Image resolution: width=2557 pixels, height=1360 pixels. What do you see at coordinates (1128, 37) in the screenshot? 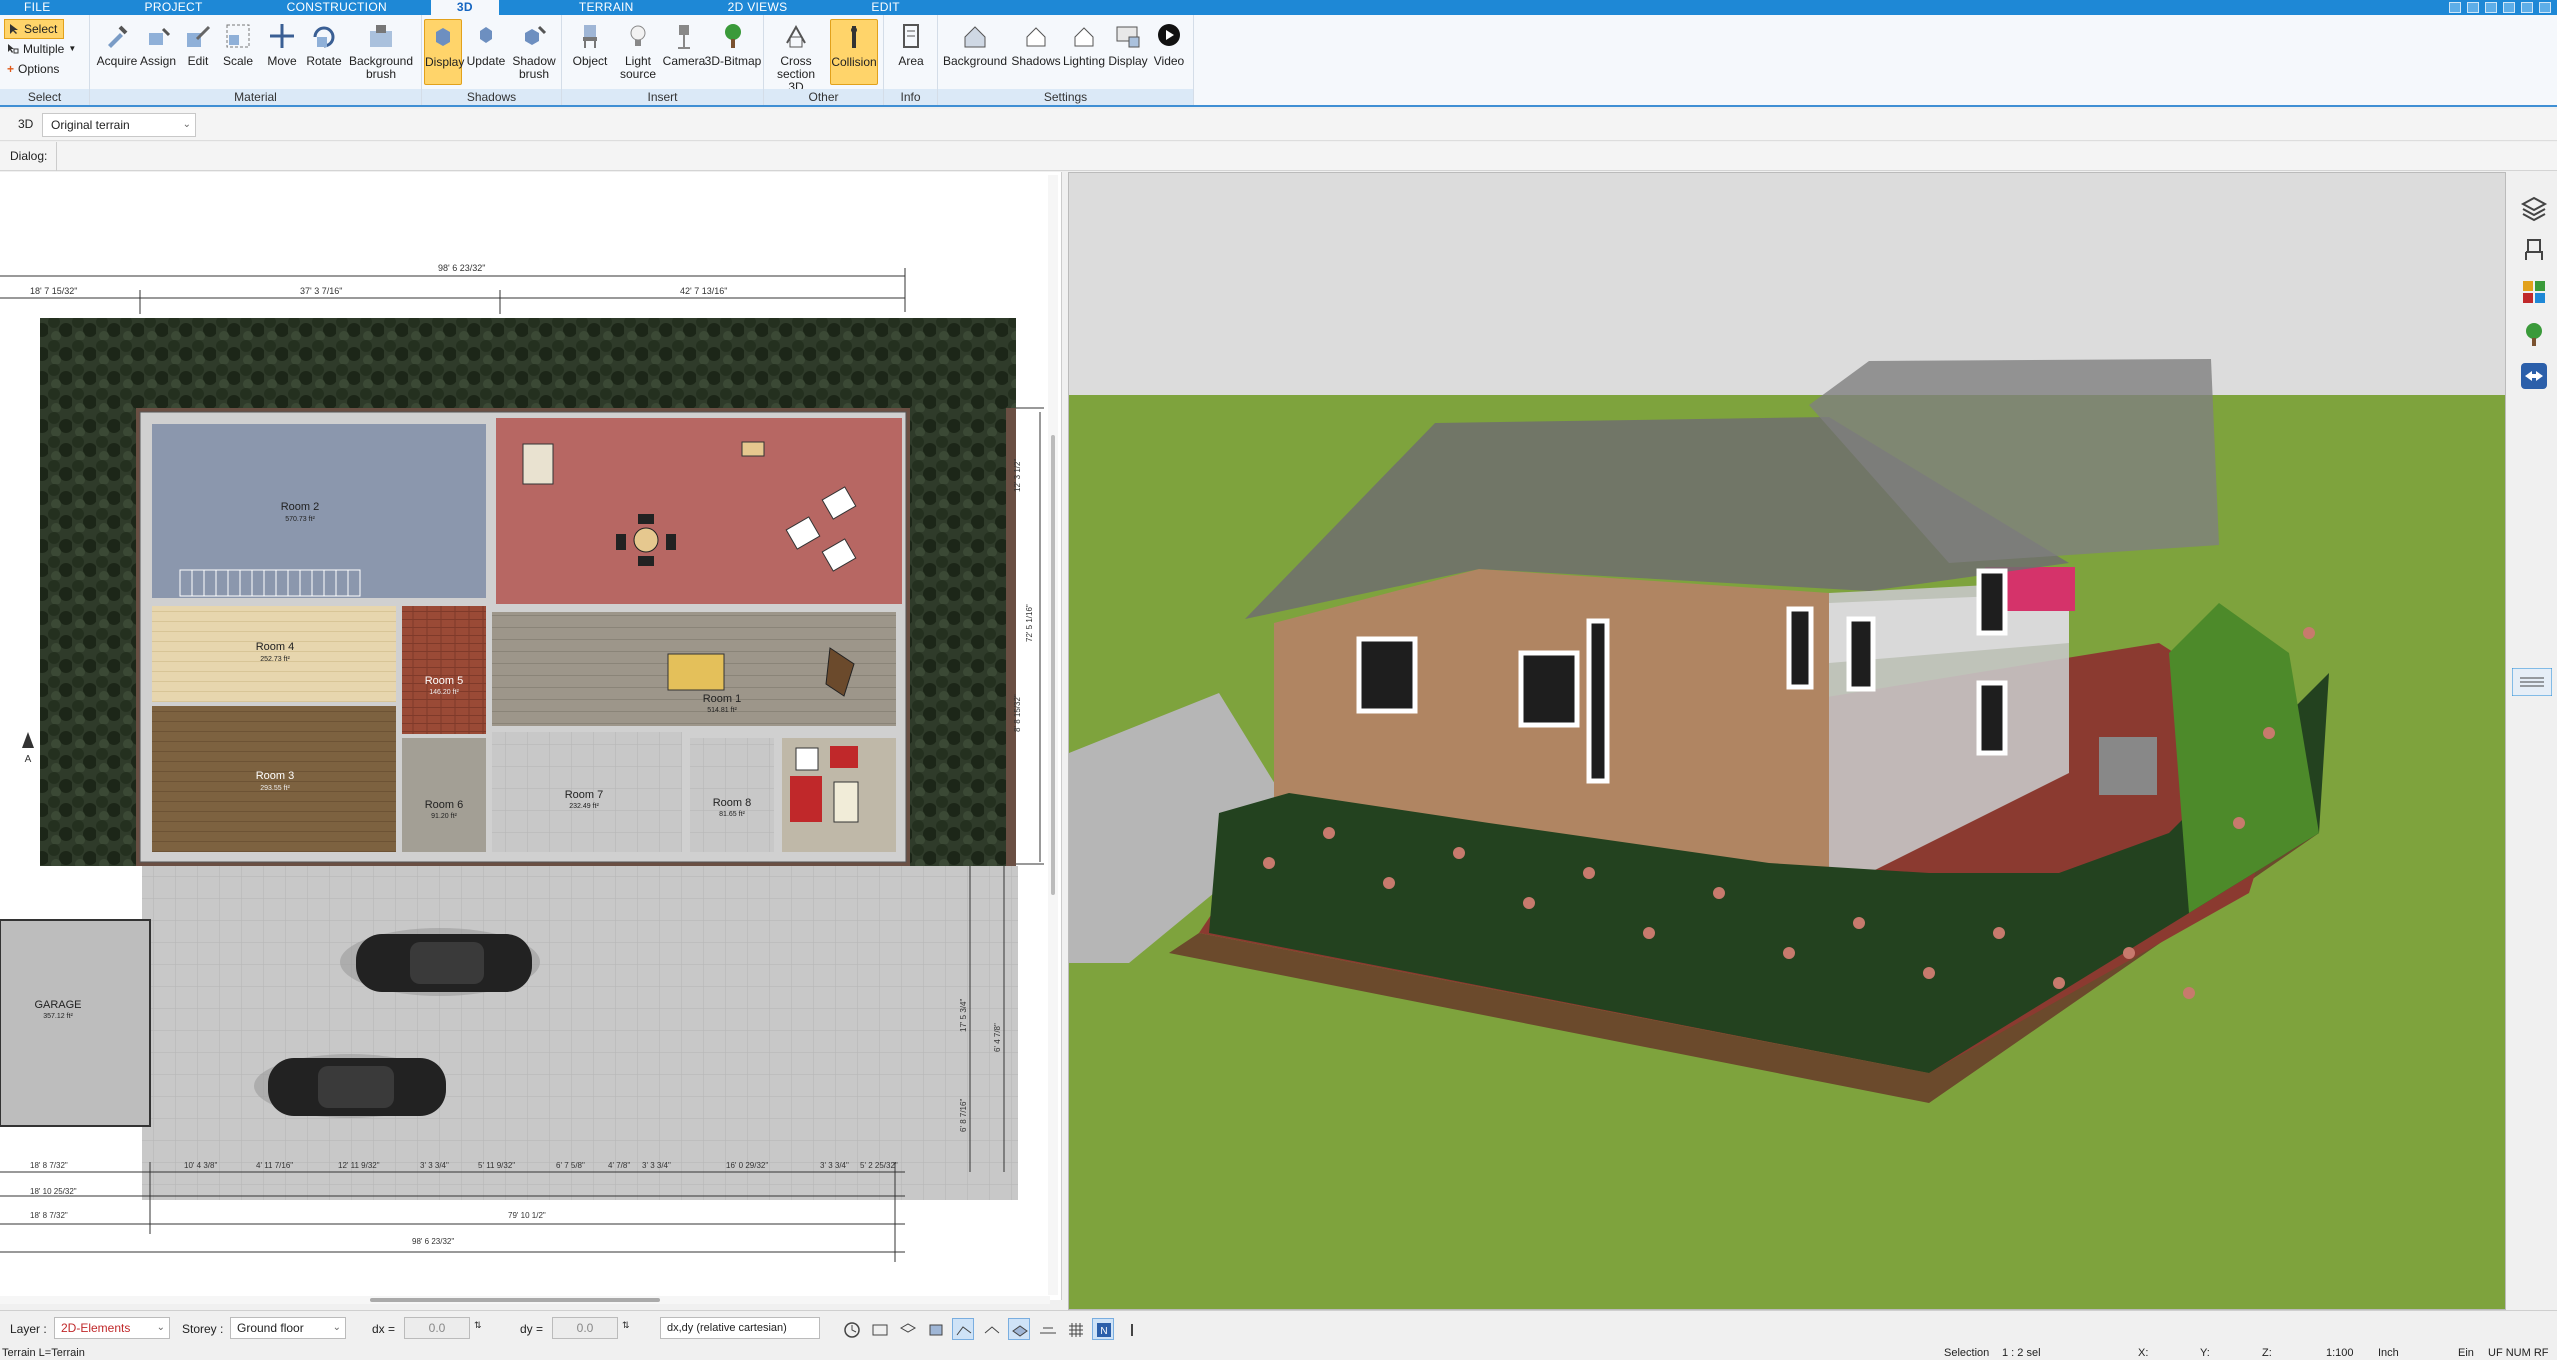
I see `monitor-icon` at bounding box center [1128, 37].